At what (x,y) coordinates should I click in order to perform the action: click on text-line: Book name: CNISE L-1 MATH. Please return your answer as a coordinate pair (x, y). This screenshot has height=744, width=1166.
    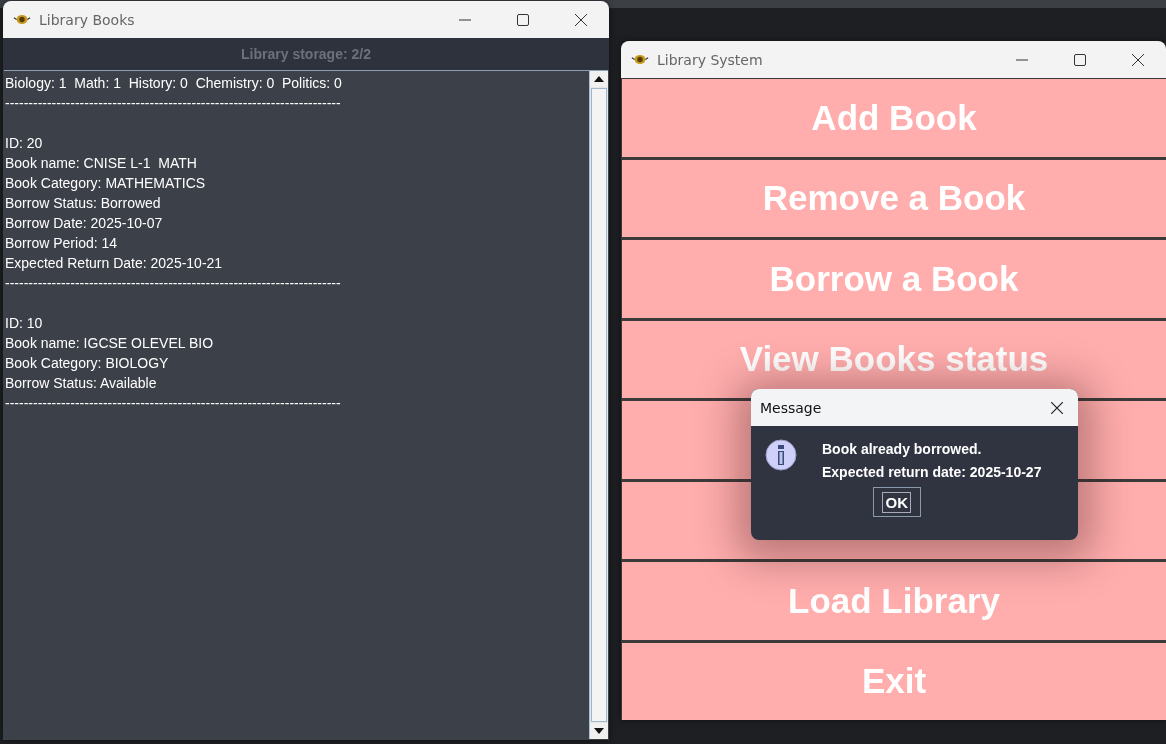
    Looking at the image, I should click on (101, 163).